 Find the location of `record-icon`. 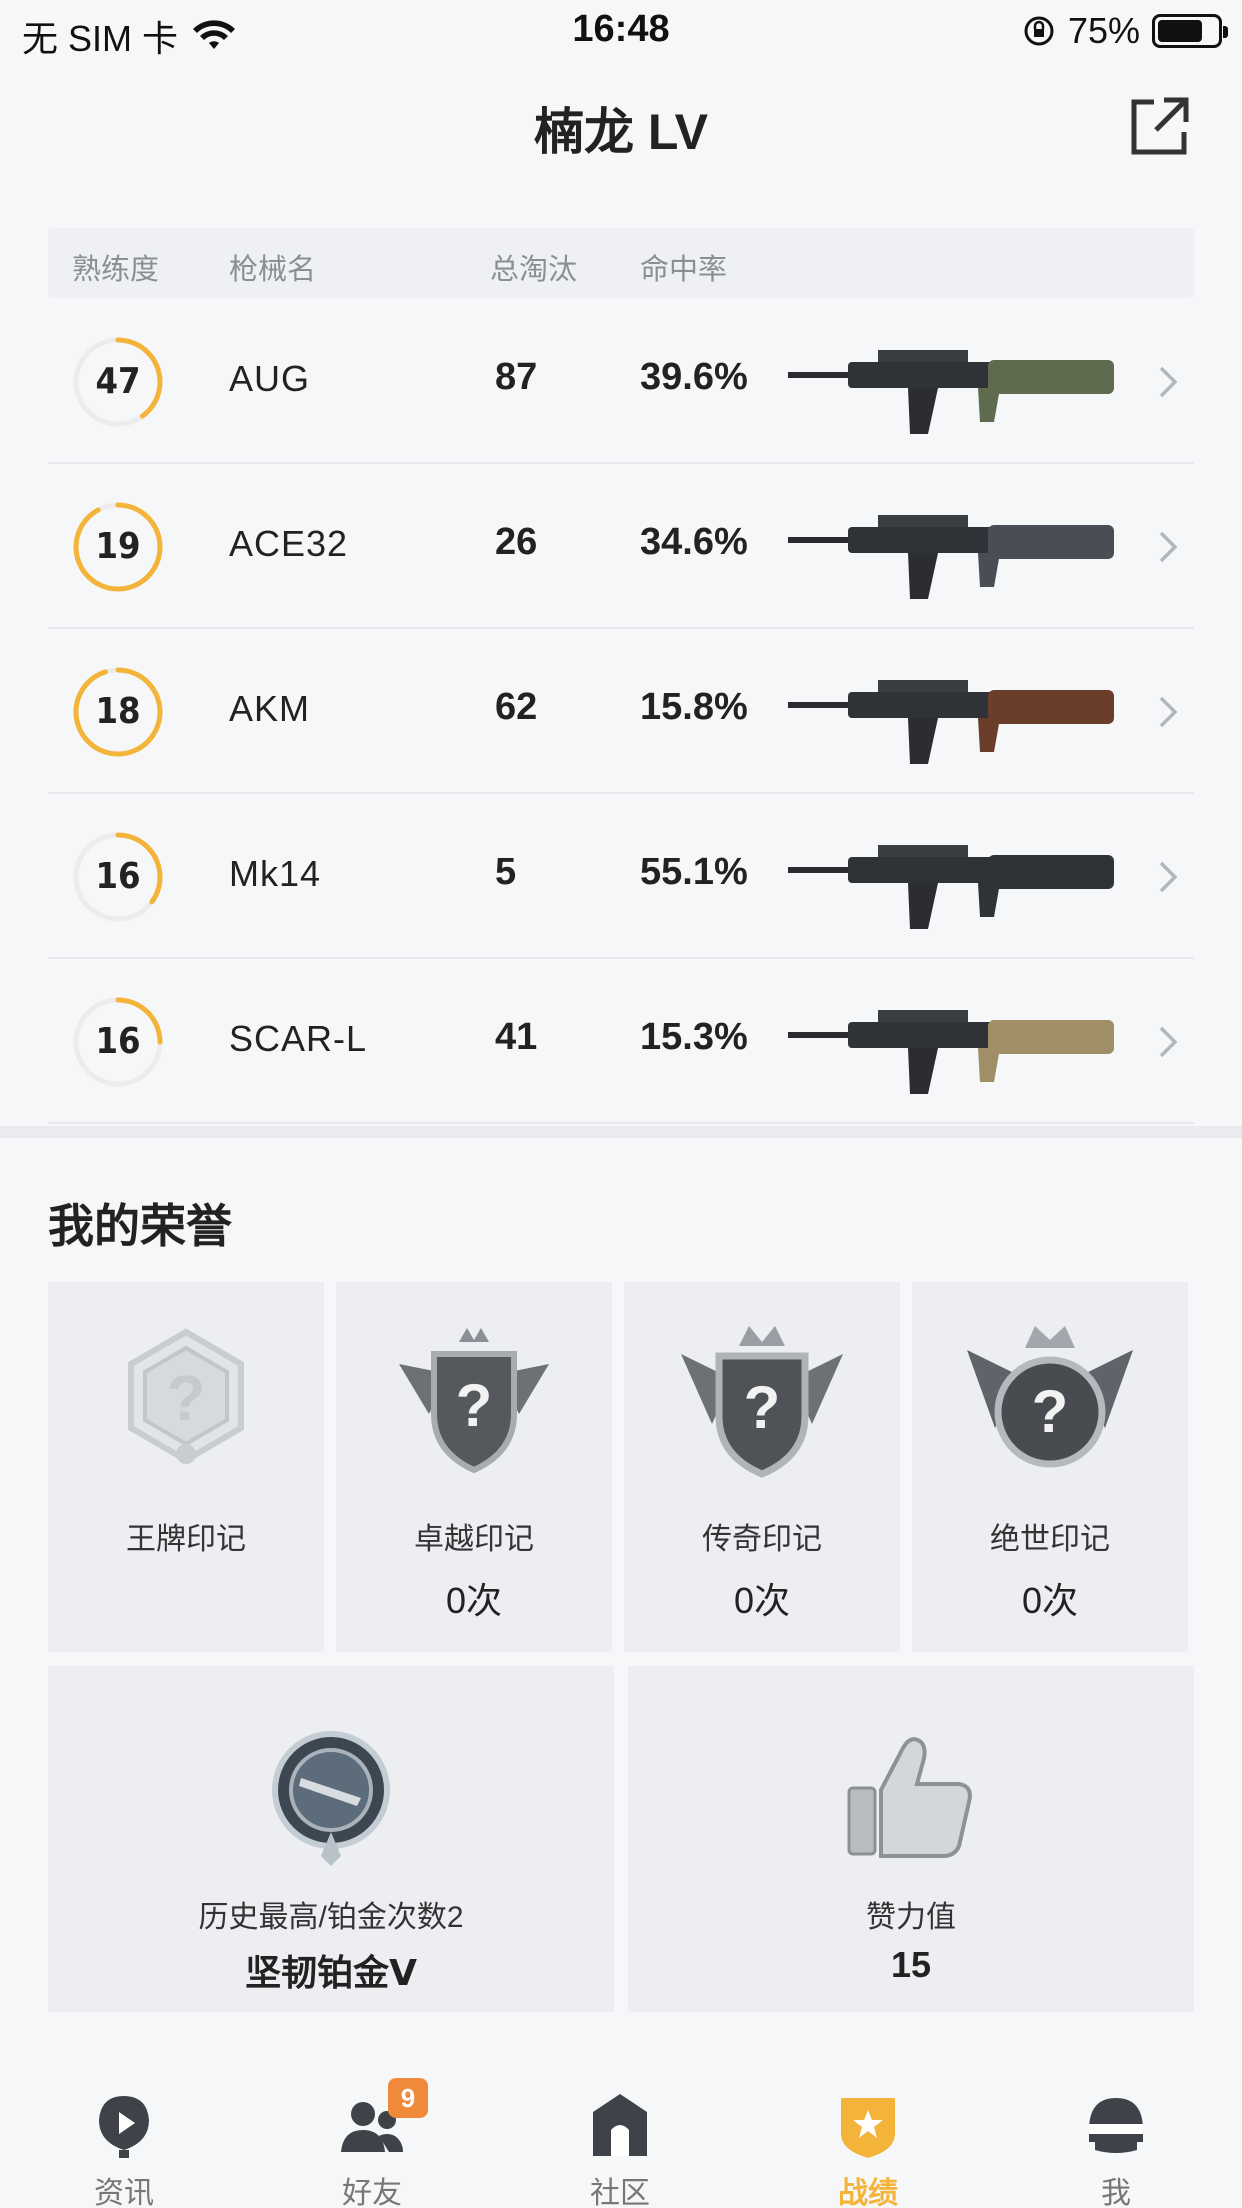

record-icon is located at coordinates (868, 2128).